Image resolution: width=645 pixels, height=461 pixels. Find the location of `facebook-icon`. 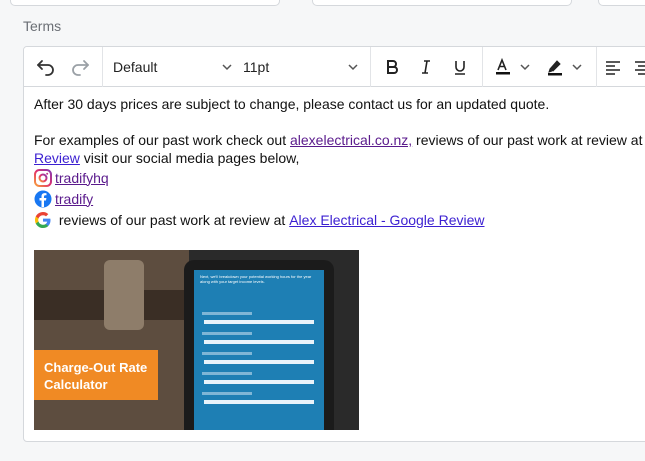

facebook-icon is located at coordinates (43, 198).